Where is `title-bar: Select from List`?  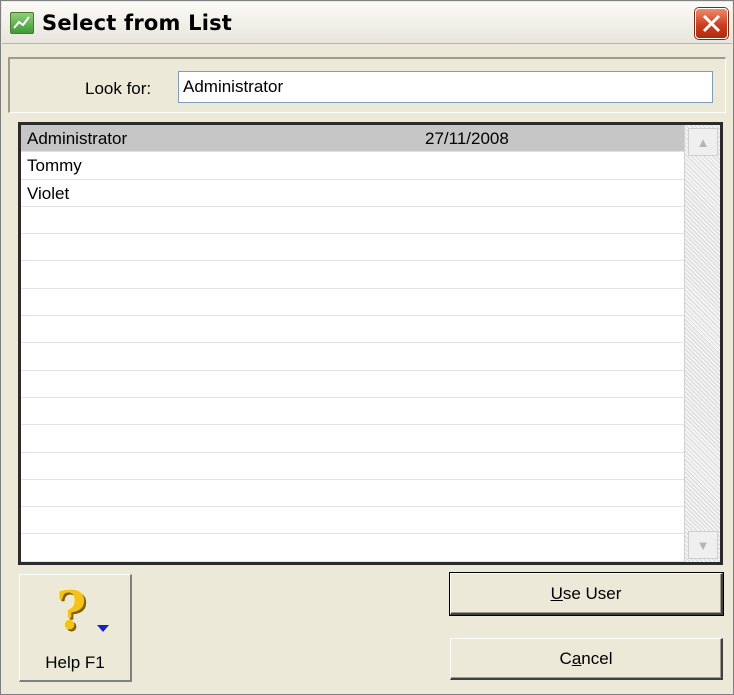
title-bar: Select from List is located at coordinates (367, 23).